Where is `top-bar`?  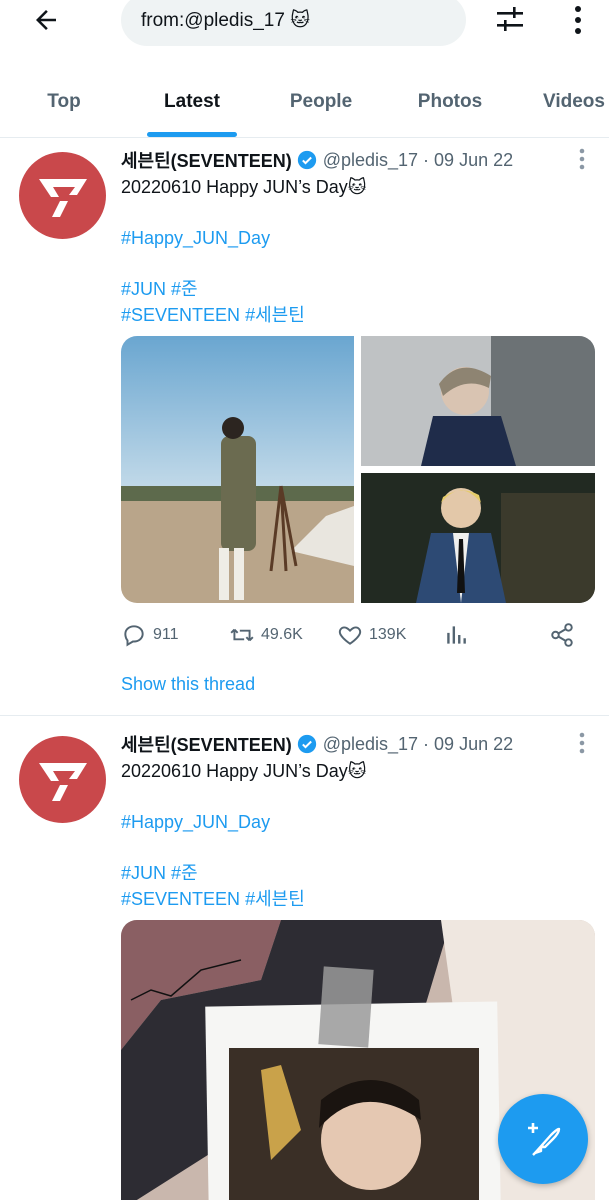
top-bar is located at coordinates (304, 30).